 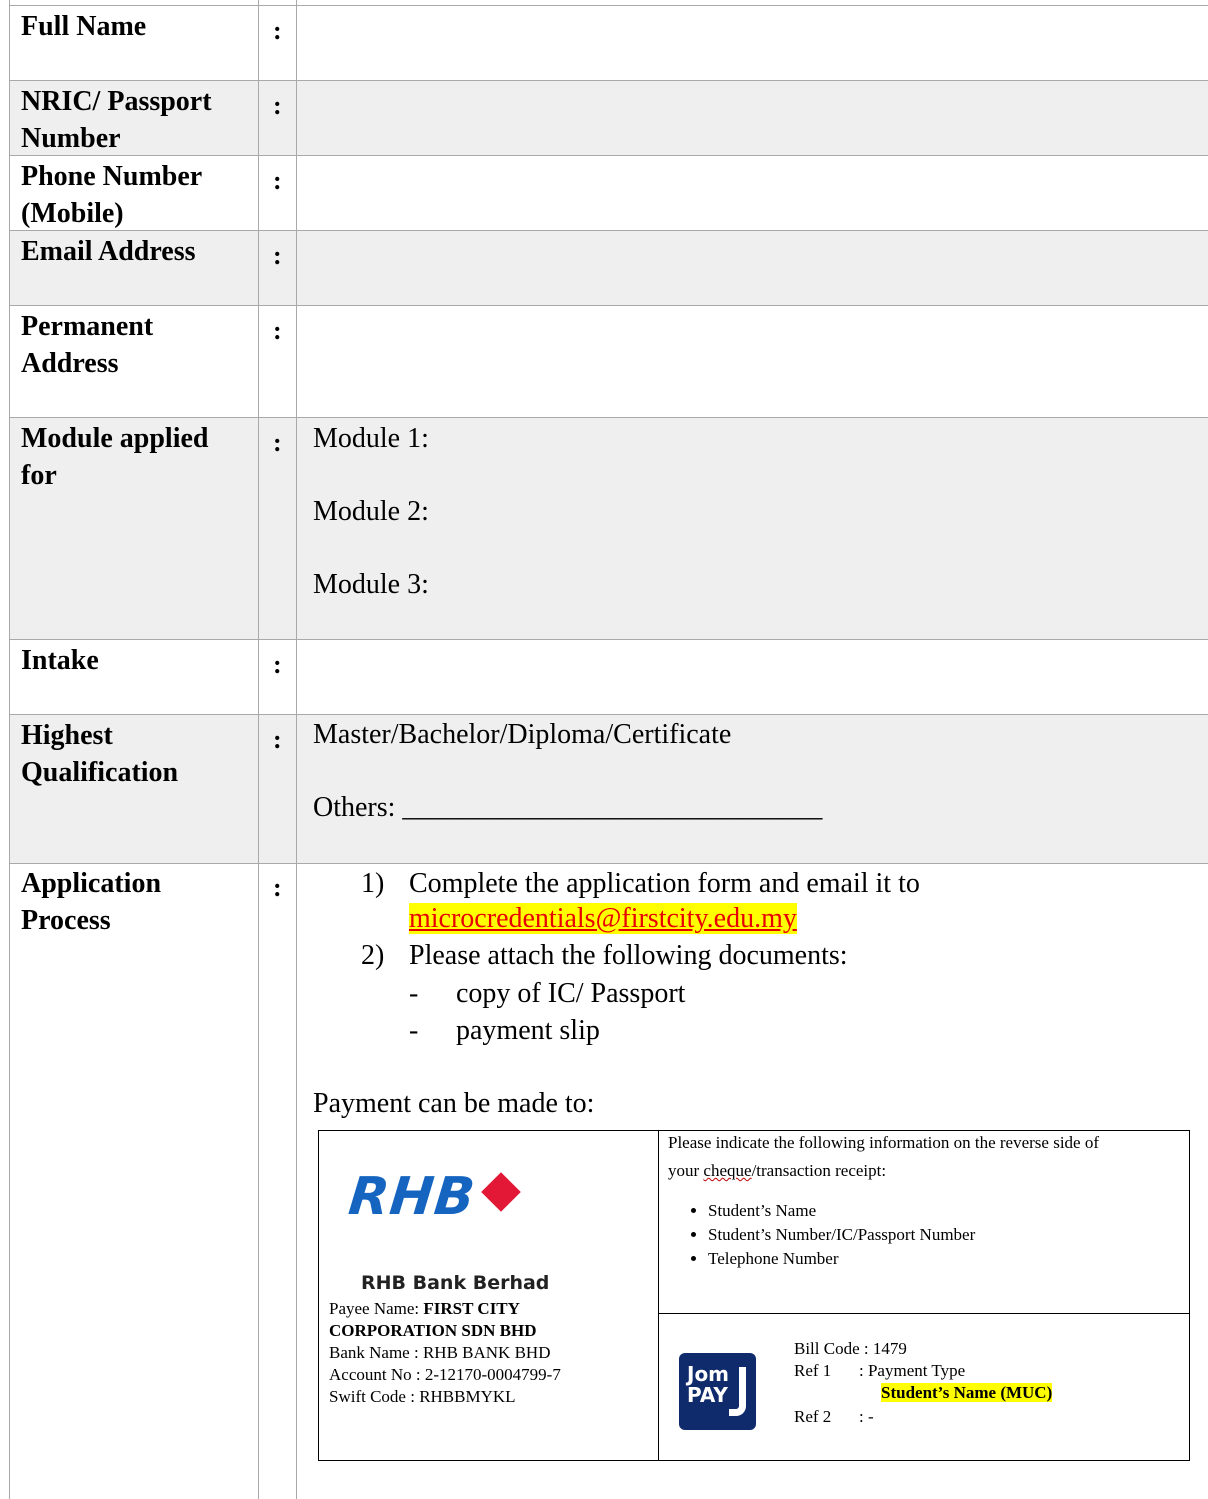 I want to click on label-intake: Intake, so click(x=60, y=660).